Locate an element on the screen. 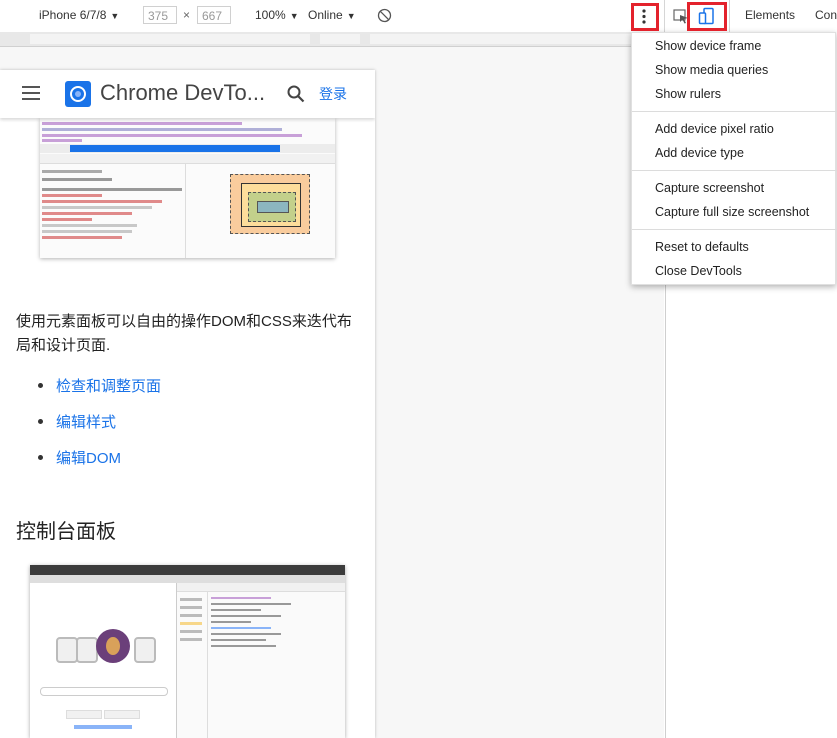 Image resolution: width=837 pixels, height=738 pixels. zoom-select: 100% ▼ is located at coordinates (277, 15).